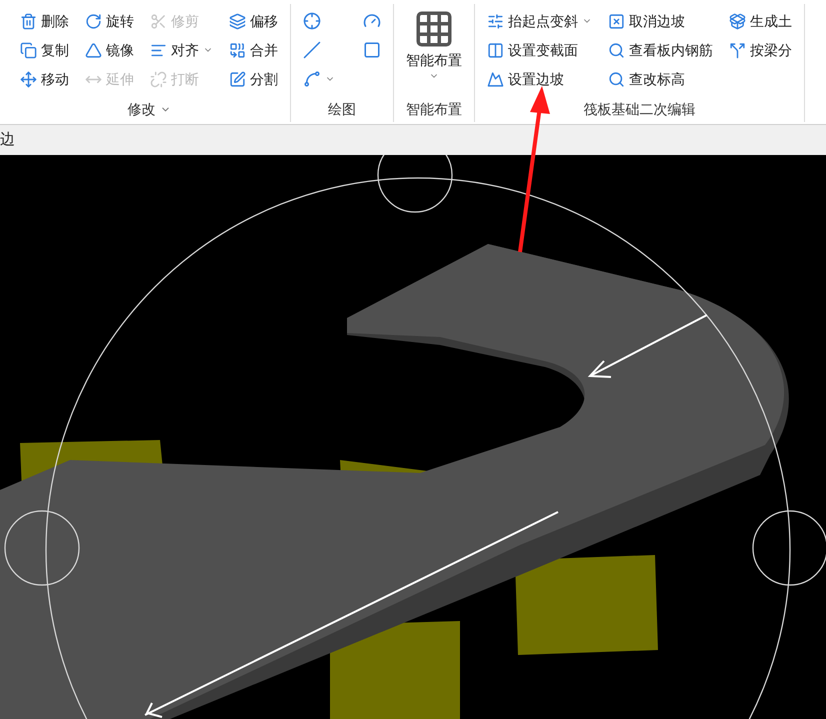  Describe the element at coordinates (312, 50) in the screenshot. I see `line-icon` at that location.